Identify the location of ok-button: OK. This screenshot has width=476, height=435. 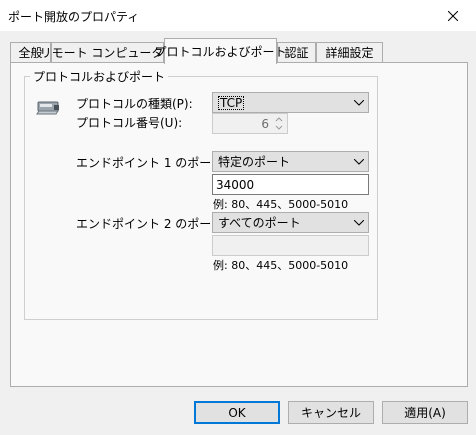
(237, 412).